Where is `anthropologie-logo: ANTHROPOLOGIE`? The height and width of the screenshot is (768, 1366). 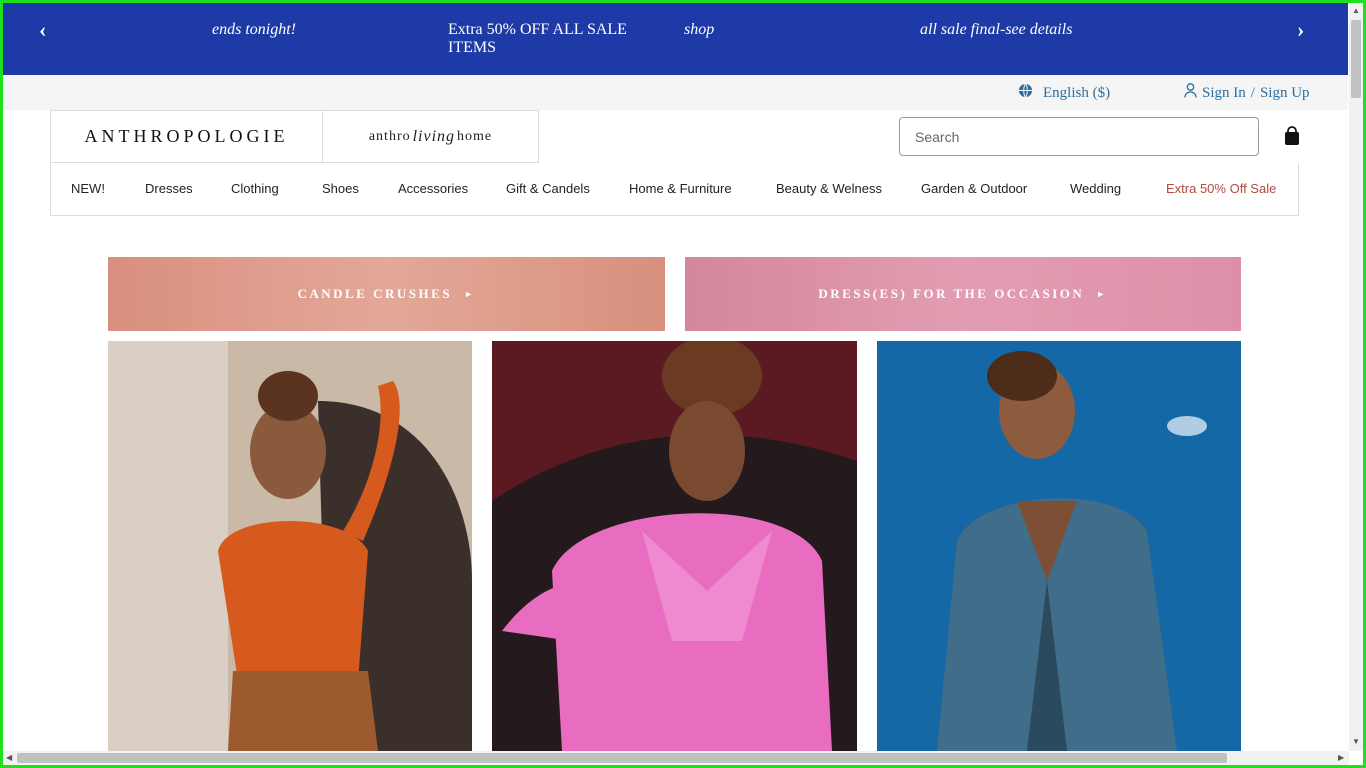
anthropologie-logo: ANTHROPOLOGIE is located at coordinates (186, 136).